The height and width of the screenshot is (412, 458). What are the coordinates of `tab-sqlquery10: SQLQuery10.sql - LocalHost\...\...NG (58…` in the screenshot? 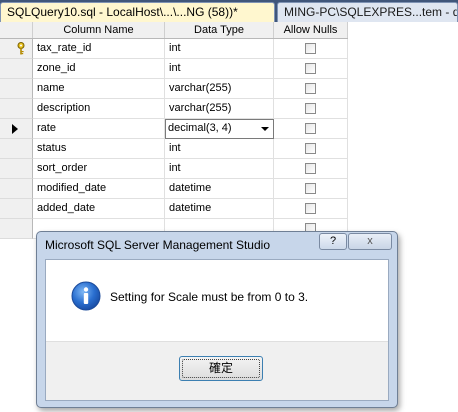 It's located at (137, 12).